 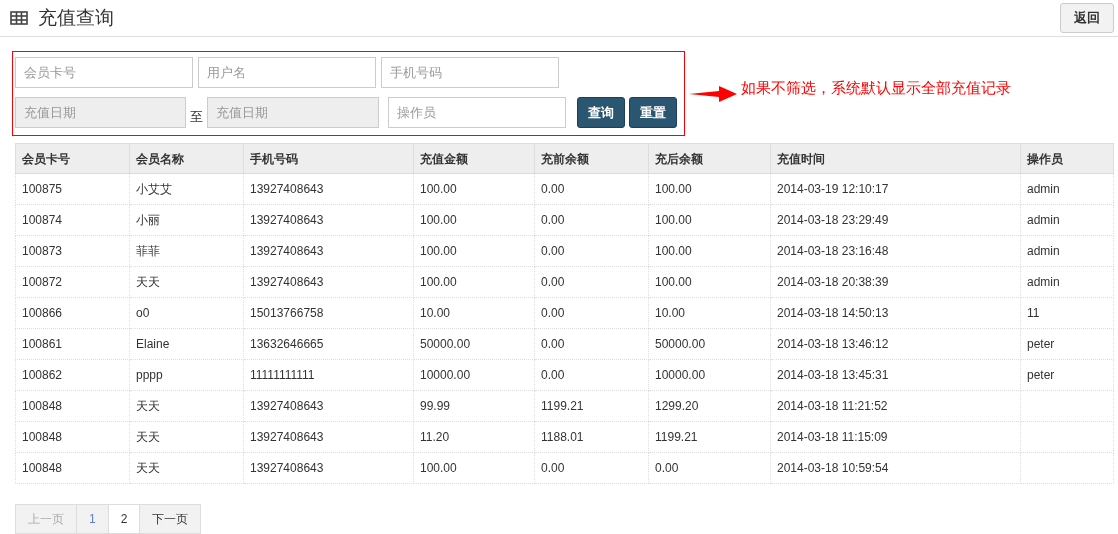 What do you see at coordinates (895, 220) in the screenshot?
I see `table-cell: 2014-03-18 23:29:49` at bounding box center [895, 220].